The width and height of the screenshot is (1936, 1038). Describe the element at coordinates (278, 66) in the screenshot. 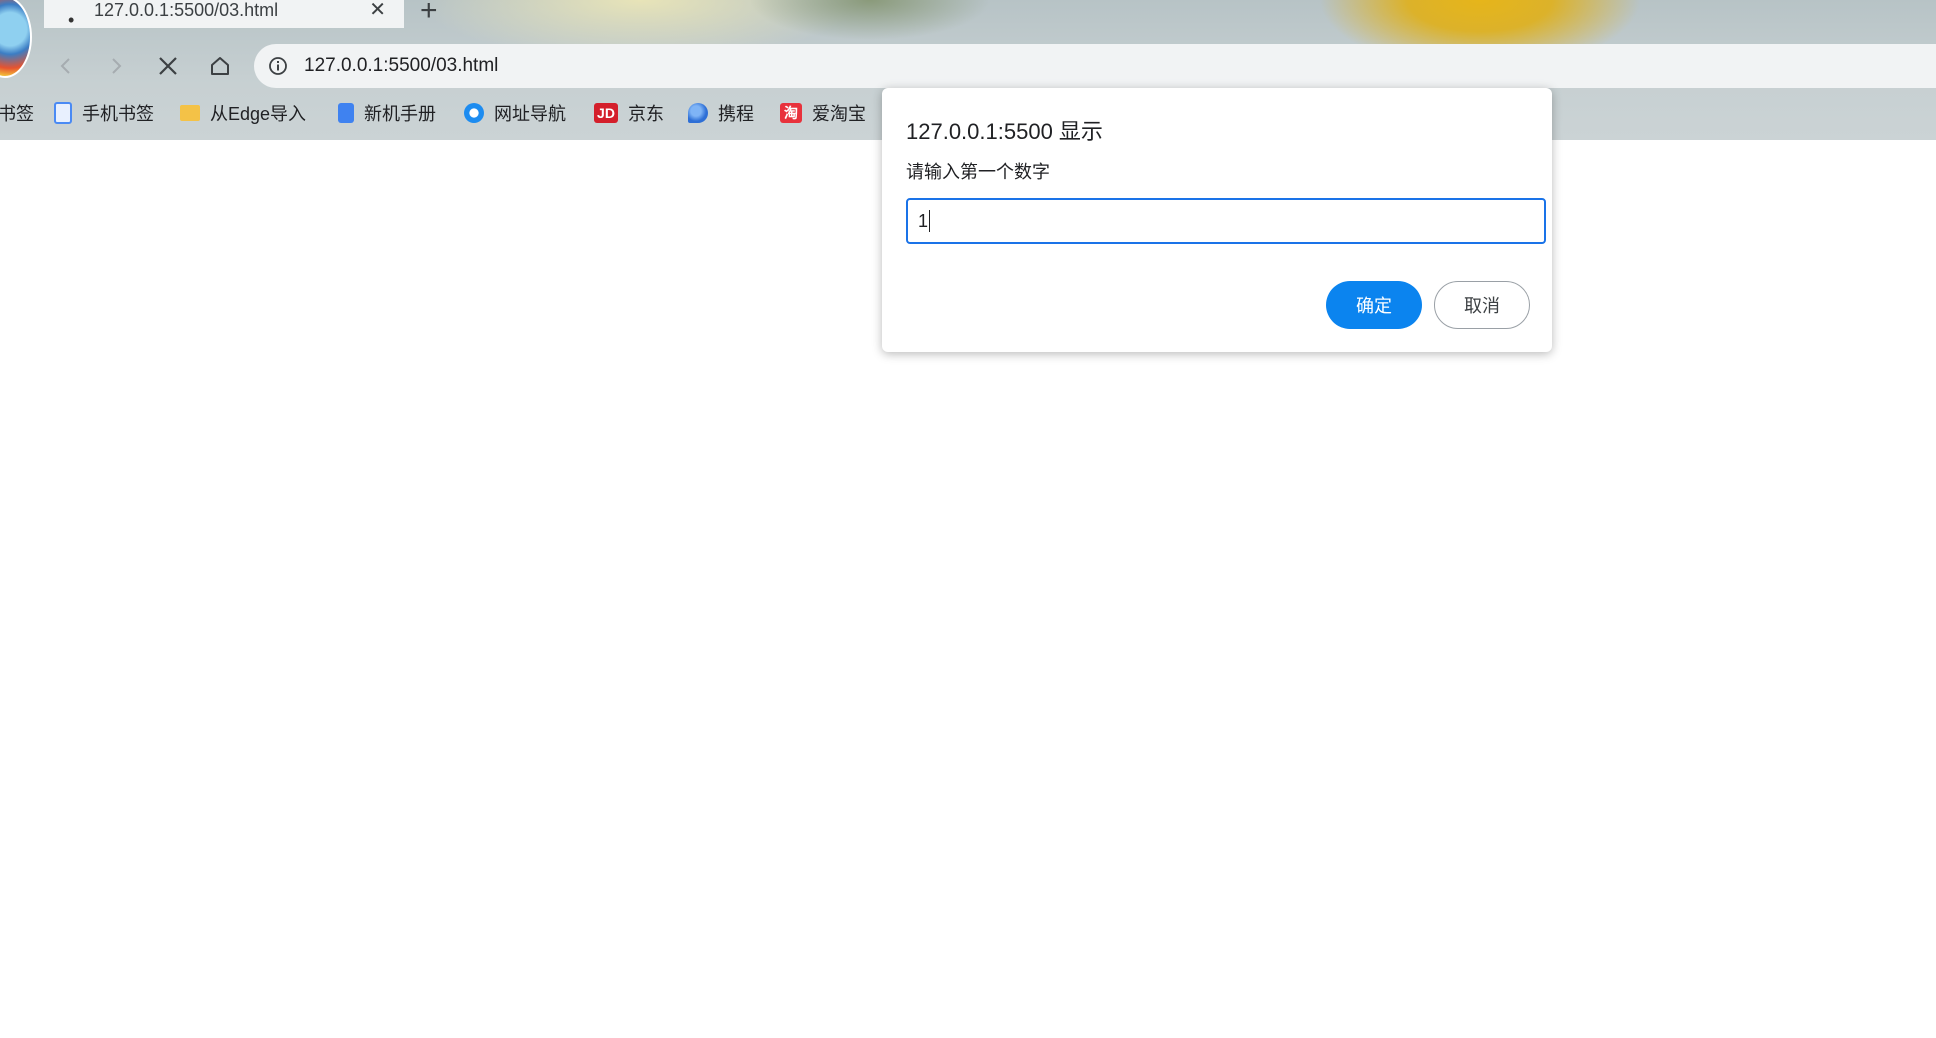

I see `info-icon` at that location.